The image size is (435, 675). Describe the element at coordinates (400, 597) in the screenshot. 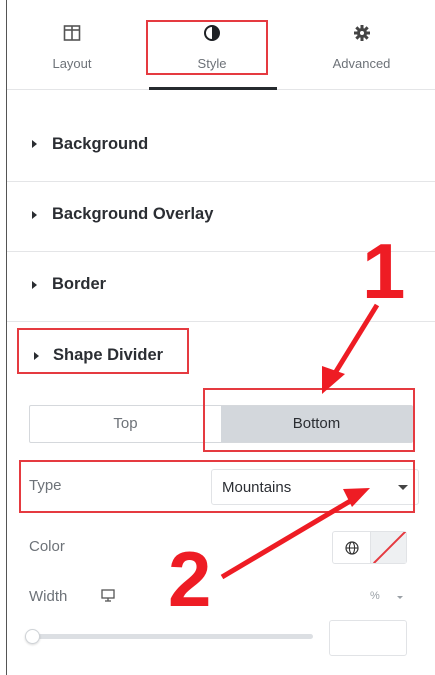

I see `chevron-down-icon` at that location.